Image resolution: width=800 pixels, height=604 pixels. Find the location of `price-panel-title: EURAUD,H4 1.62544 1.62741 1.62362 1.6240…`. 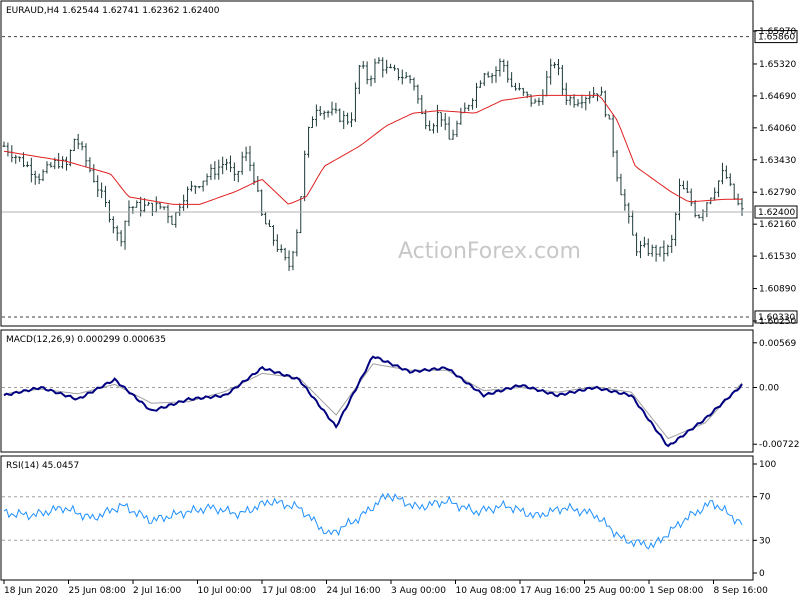

price-panel-title: EURAUD,H4 1.62544 1.62741 1.62362 1.6240… is located at coordinates (113, 11).